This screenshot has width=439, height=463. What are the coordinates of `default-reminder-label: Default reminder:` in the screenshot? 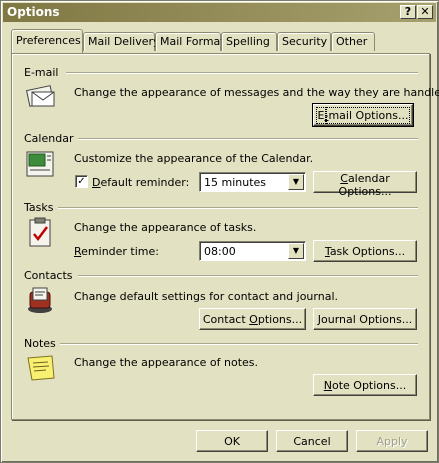 It's located at (141, 182).